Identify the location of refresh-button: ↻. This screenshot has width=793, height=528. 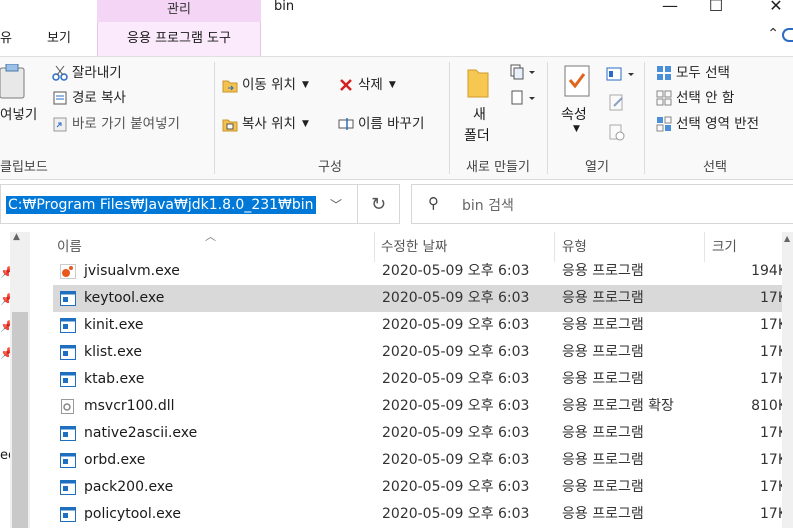
(379, 204).